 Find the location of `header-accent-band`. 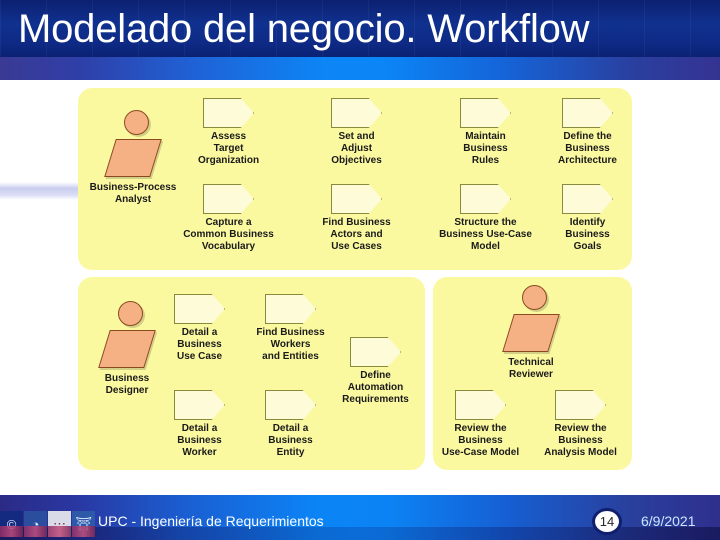

header-accent-band is located at coordinates (360, 68).